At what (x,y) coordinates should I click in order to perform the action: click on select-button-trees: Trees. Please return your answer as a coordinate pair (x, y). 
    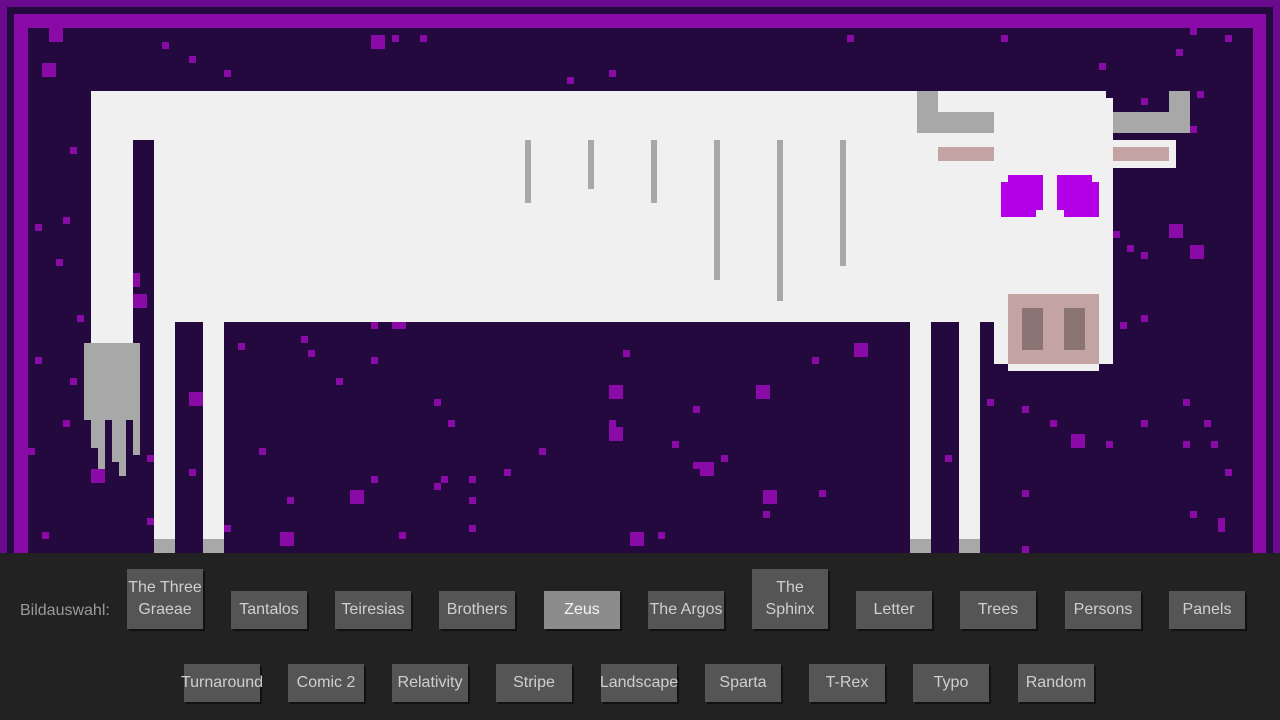
    Looking at the image, I should click on (998, 610).